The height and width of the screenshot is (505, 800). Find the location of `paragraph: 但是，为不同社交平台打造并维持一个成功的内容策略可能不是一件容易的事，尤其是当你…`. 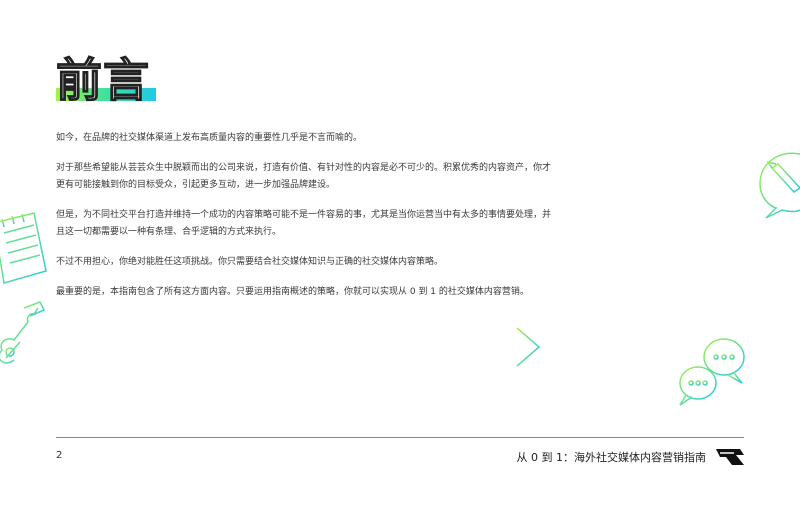

paragraph: 但是，为不同社交平台打造并维持一个成功的内容策略可能不是一件容易的事，尤其是当你… is located at coordinates (304, 223).